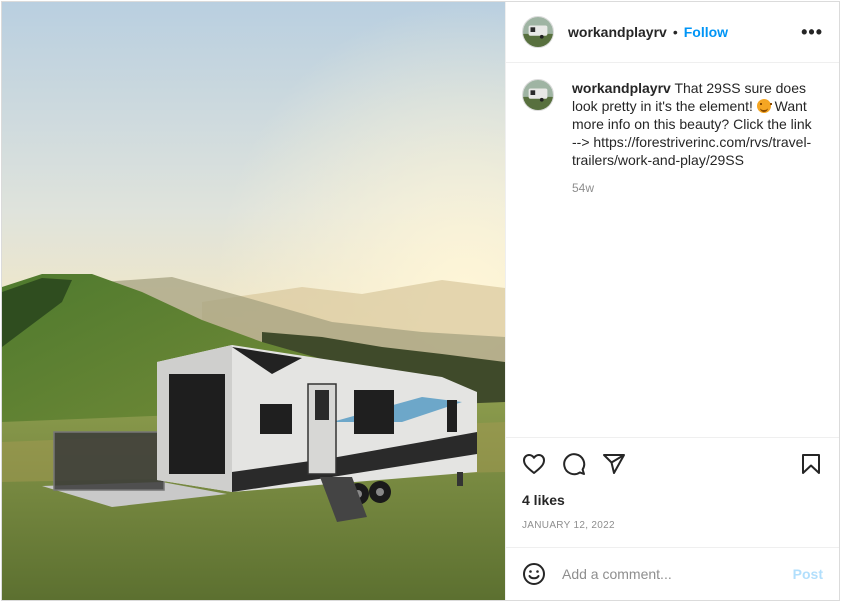 The width and height of the screenshot is (842, 602). What do you see at coordinates (534, 574) in the screenshot?
I see `emoji-icon` at bounding box center [534, 574].